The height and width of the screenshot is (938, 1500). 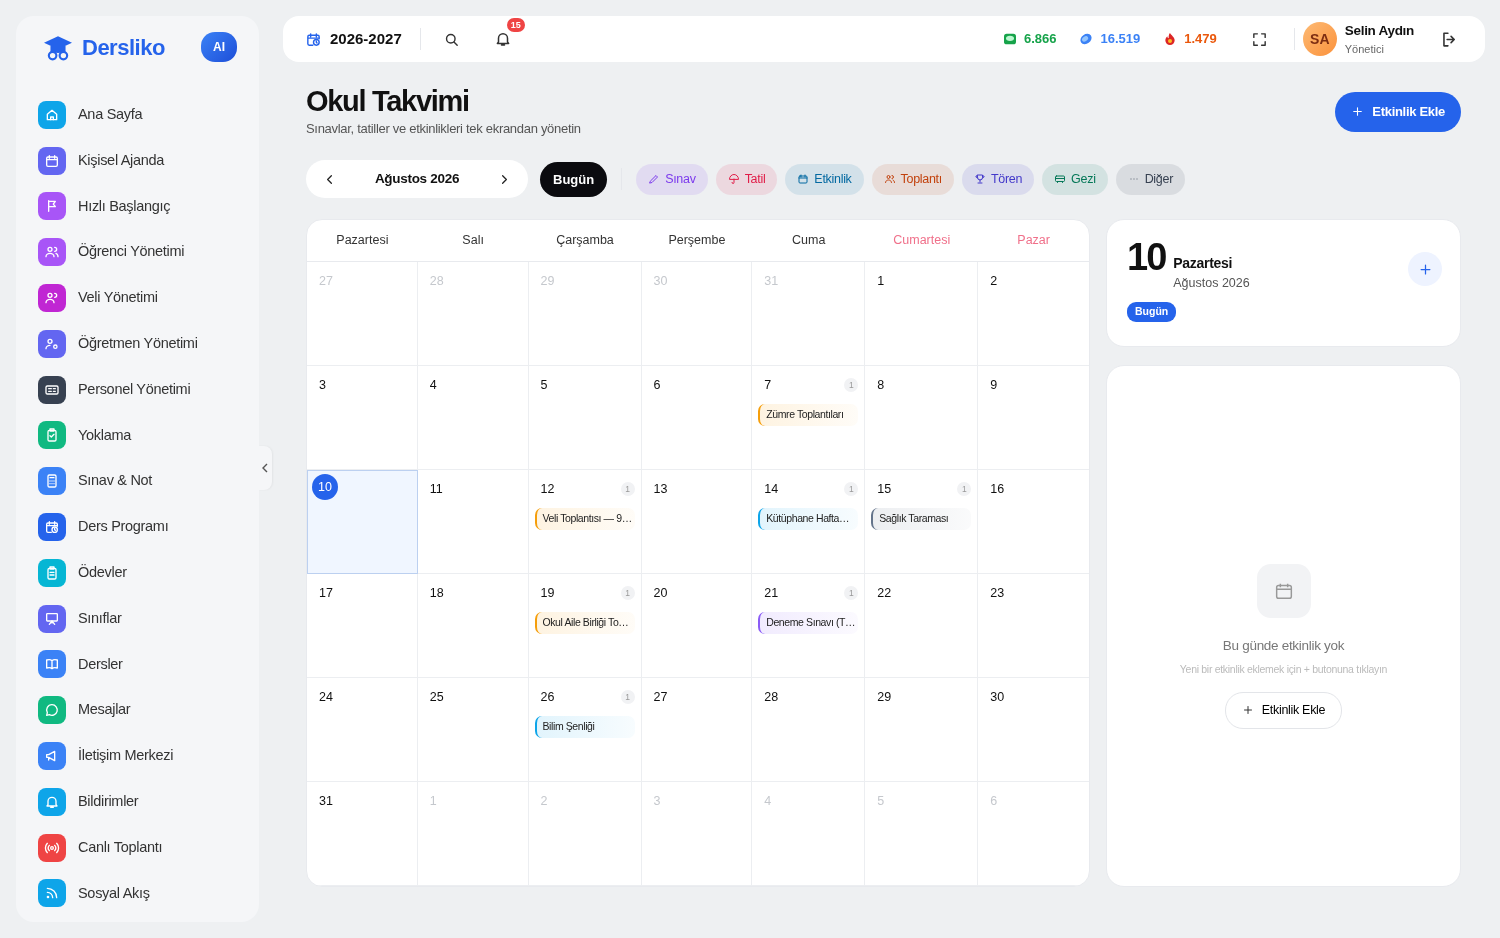 I want to click on today-badge: Bugün, so click(x=1152, y=312).